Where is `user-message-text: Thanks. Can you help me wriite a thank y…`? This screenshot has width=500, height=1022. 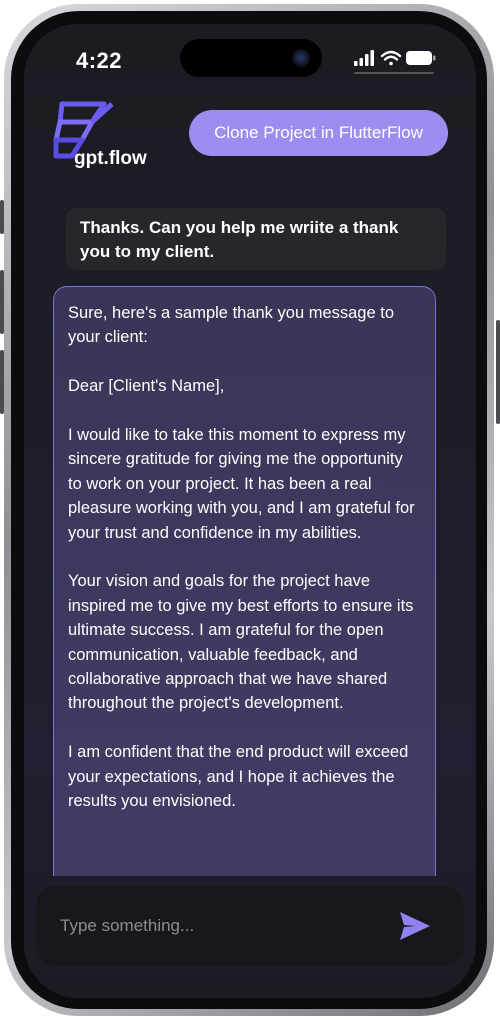
user-message-text: Thanks. Can you help me wriite a thank y… is located at coordinates (239, 239).